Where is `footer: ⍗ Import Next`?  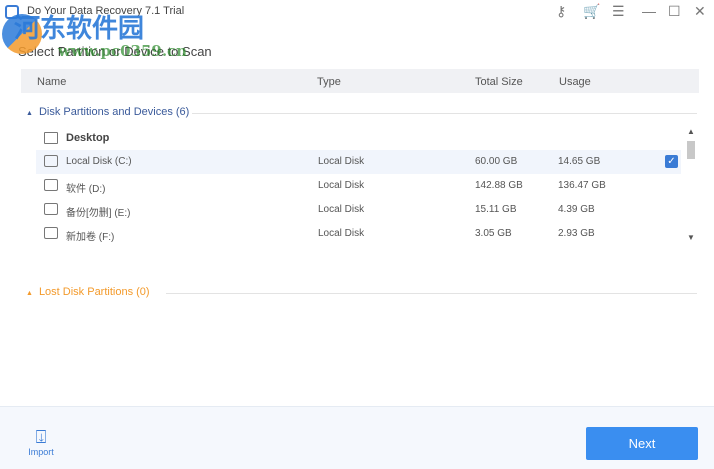 footer: ⍗ Import Next is located at coordinates (357, 437).